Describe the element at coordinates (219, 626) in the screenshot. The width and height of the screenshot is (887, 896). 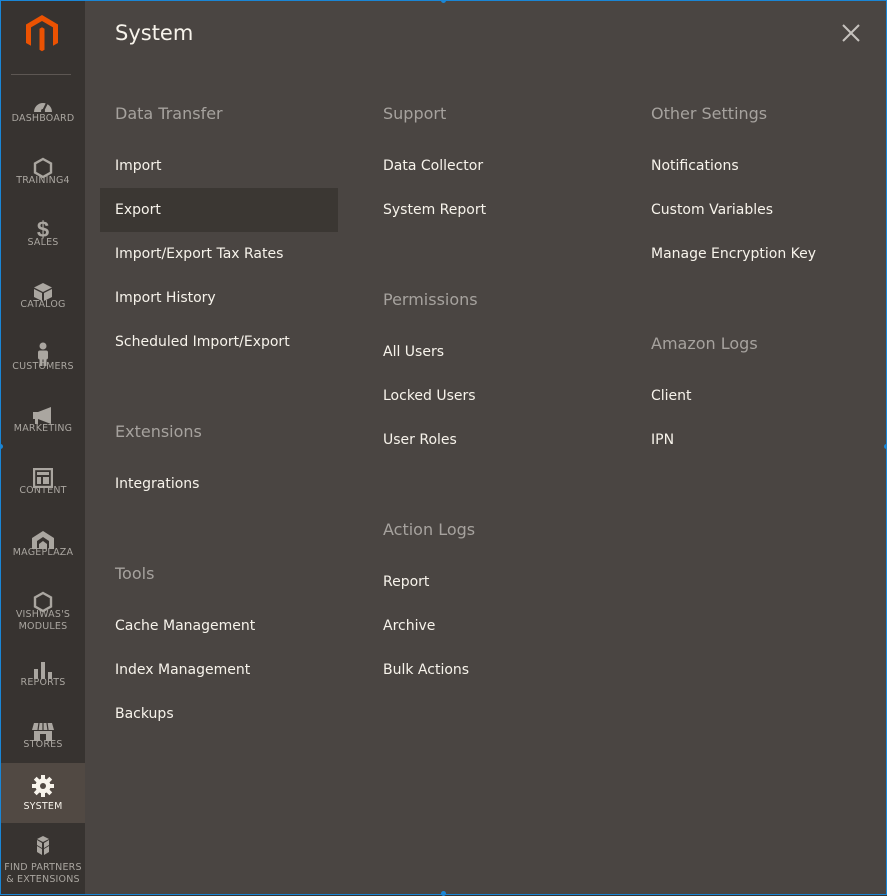
I see `menu-link-cache-management: Cache Management` at that location.